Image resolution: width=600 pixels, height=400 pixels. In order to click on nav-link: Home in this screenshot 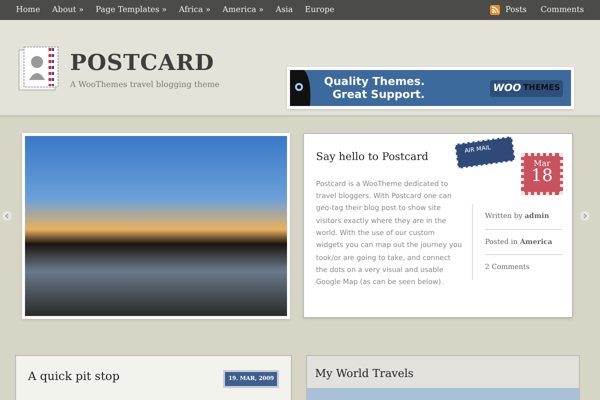, I will do `click(28, 10)`.